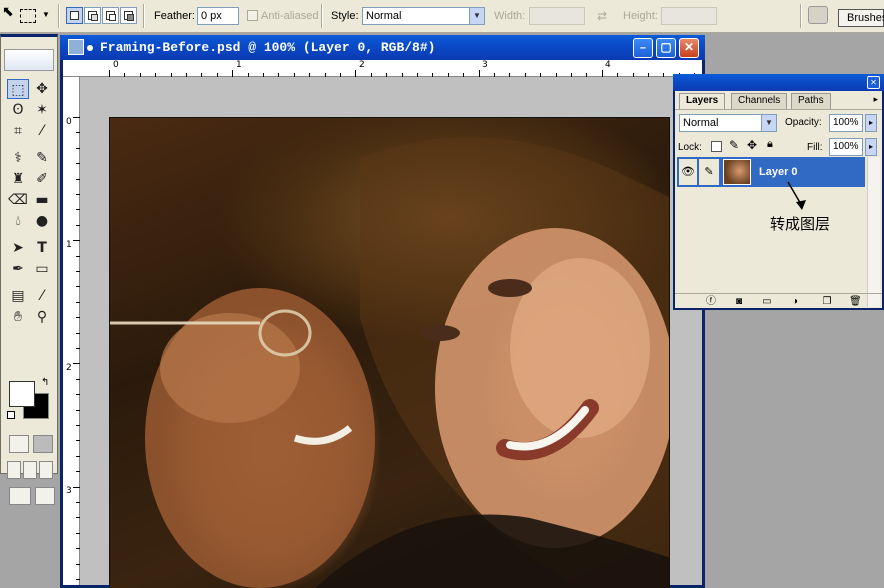 The image size is (884, 588). Describe the element at coordinates (689, 48) in the screenshot. I see `close-button: ✕` at that location.